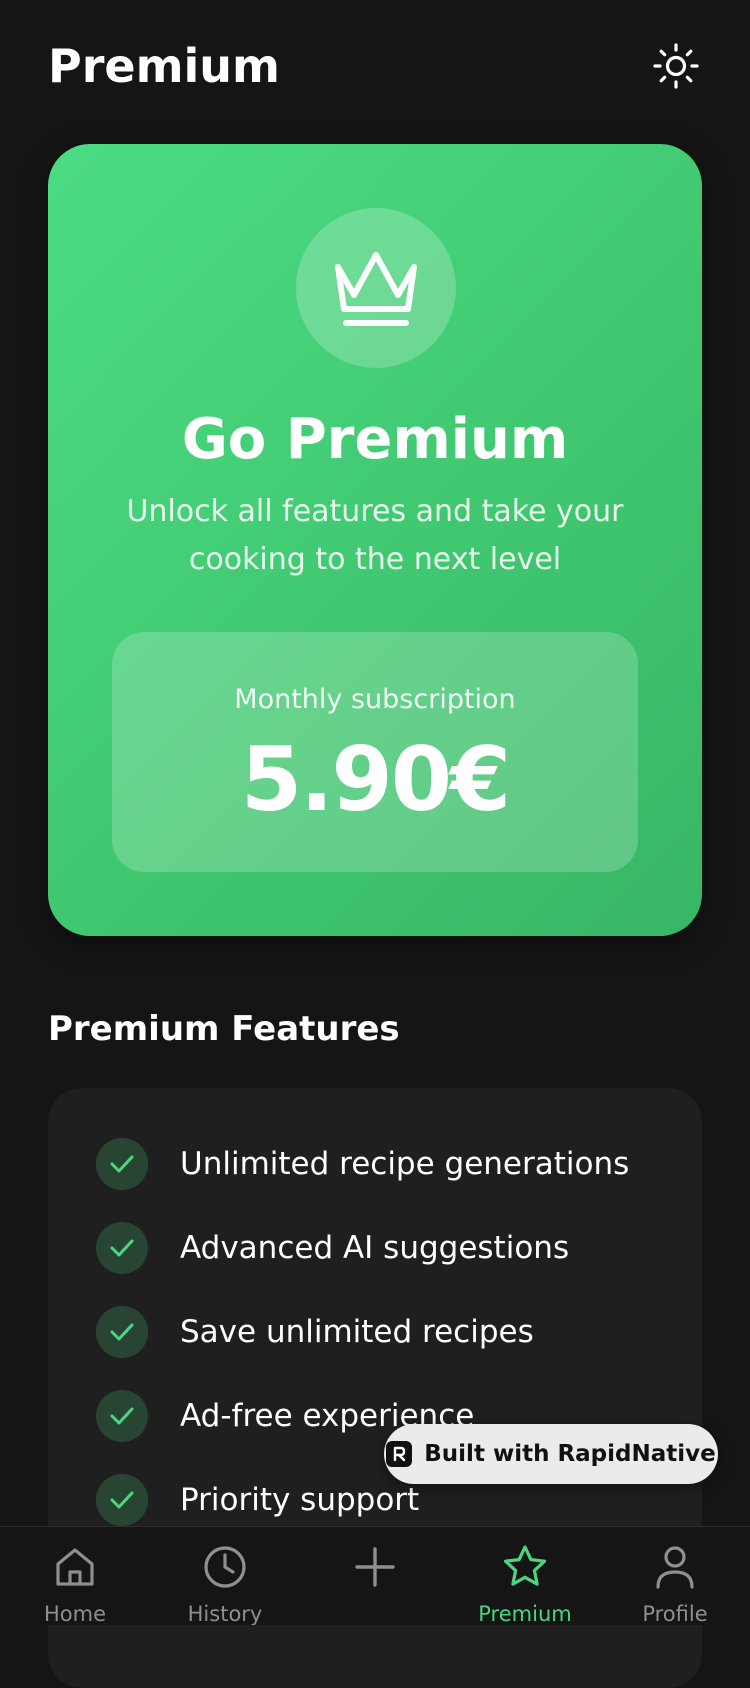  I want to click on tab-label: Home, so click(74, 1613).